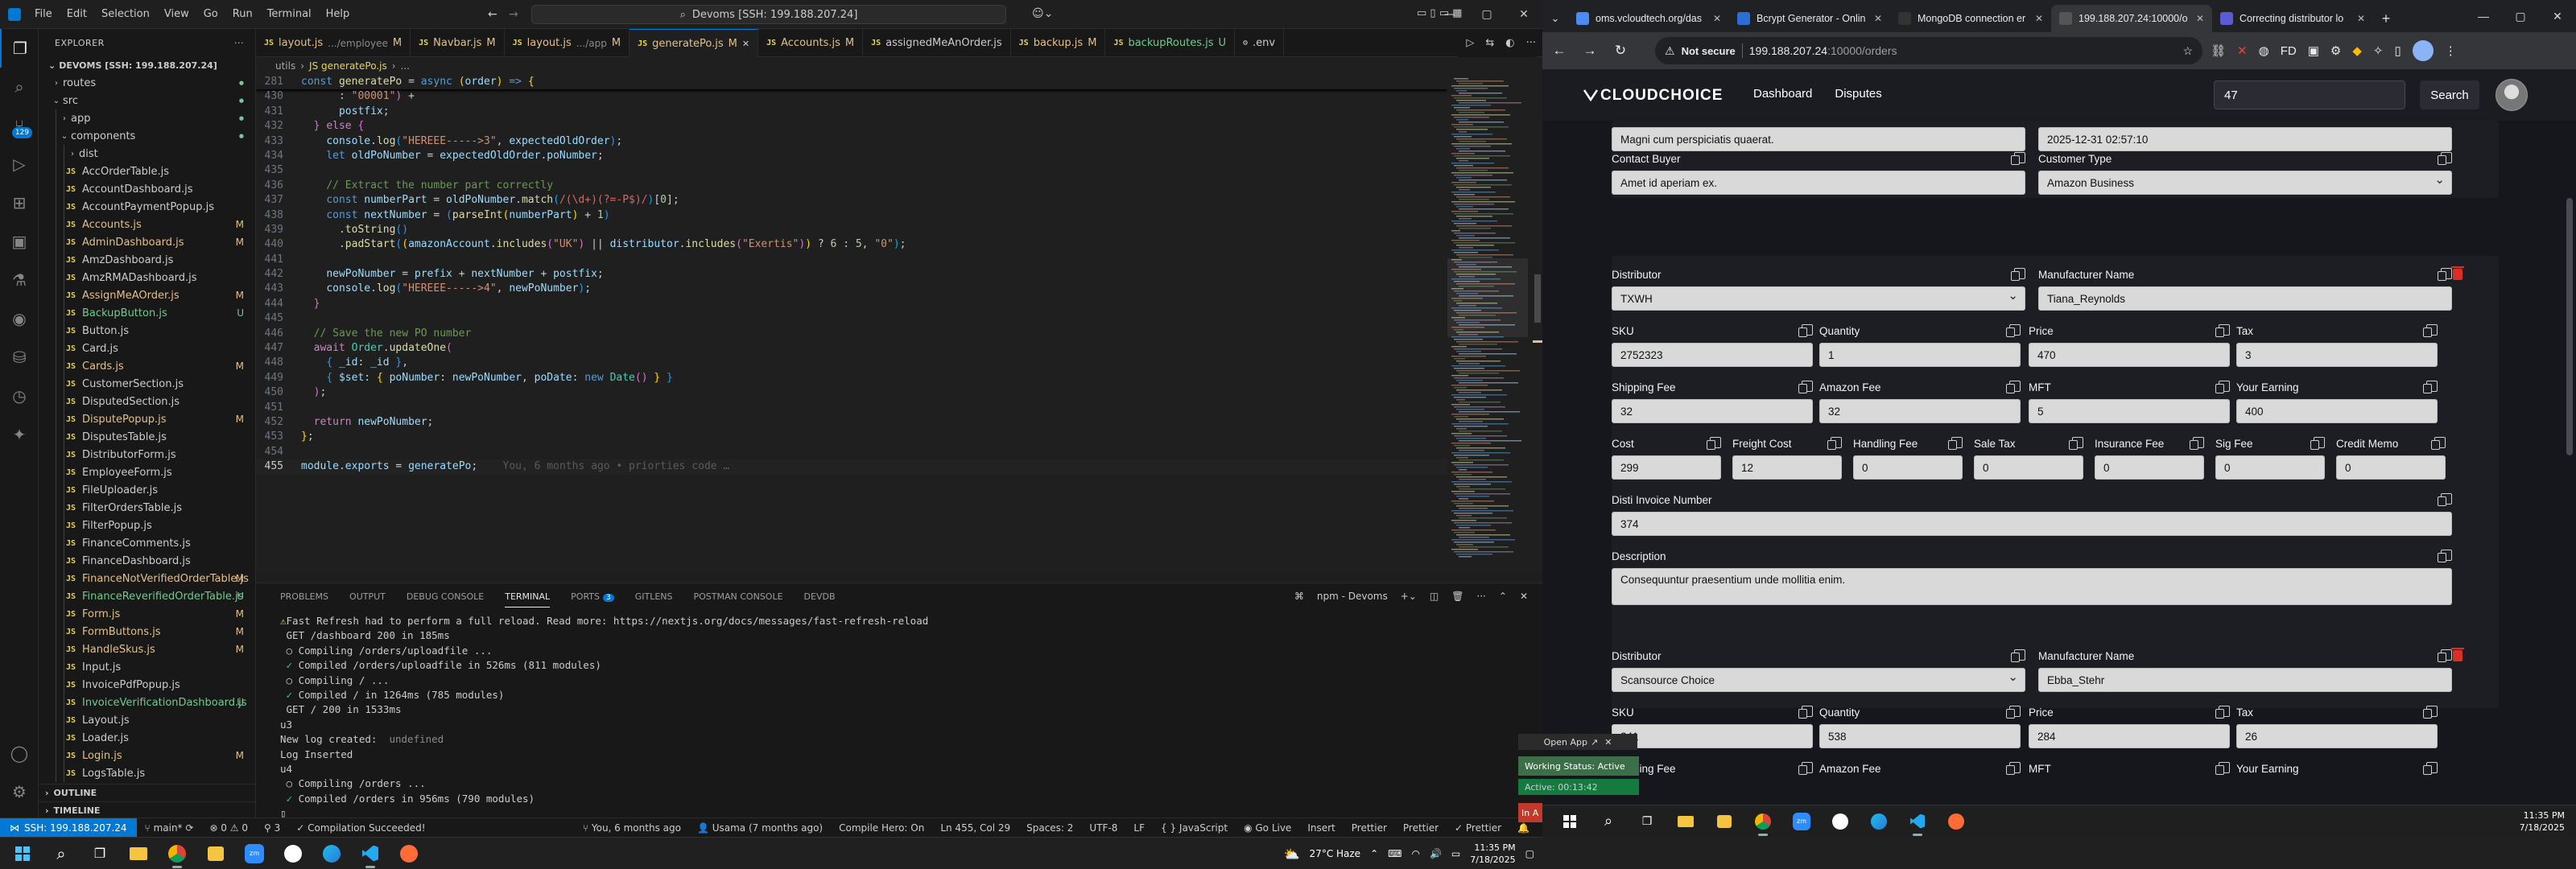  What do you see at coordinates (2309, 94) in the screenshot?
I see `order-search-input: 47` at bounding box center [2309, 94].